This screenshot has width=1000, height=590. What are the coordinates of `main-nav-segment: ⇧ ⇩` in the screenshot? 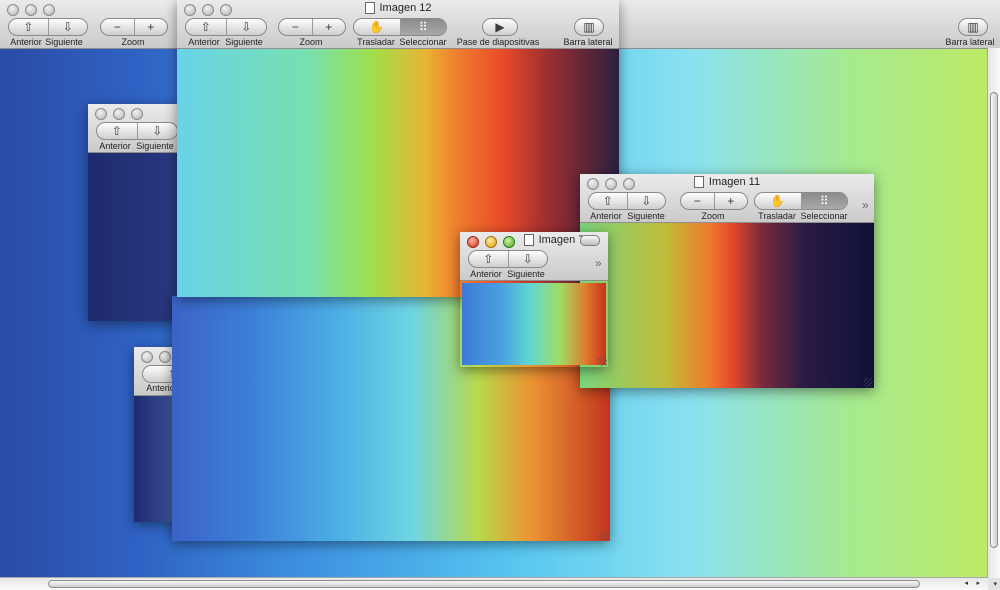 It's located at (48, 27).